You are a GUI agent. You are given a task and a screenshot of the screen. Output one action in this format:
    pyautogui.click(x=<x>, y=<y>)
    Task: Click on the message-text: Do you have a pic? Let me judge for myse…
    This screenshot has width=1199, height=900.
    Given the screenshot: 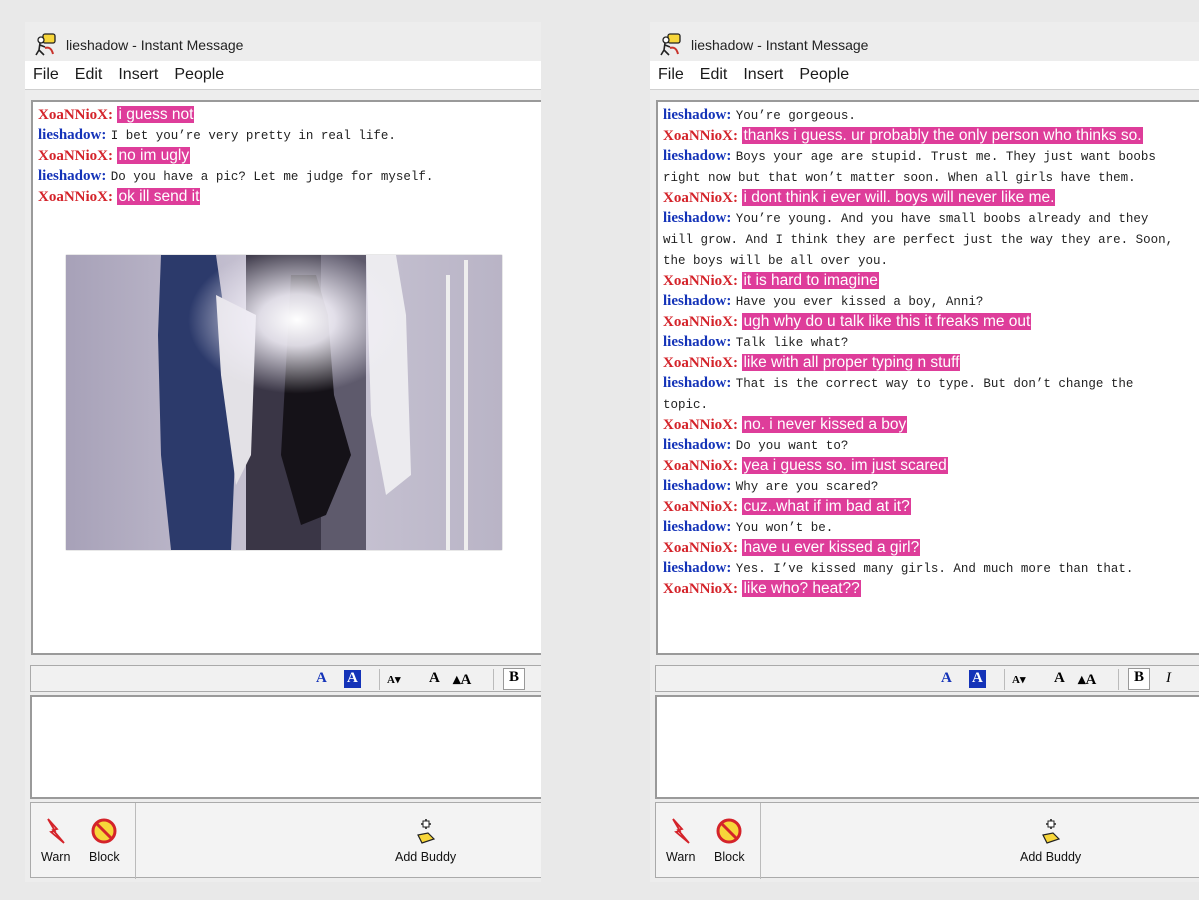 What is the action you would take?
    pyautogui.click(x=272, y=177)
    